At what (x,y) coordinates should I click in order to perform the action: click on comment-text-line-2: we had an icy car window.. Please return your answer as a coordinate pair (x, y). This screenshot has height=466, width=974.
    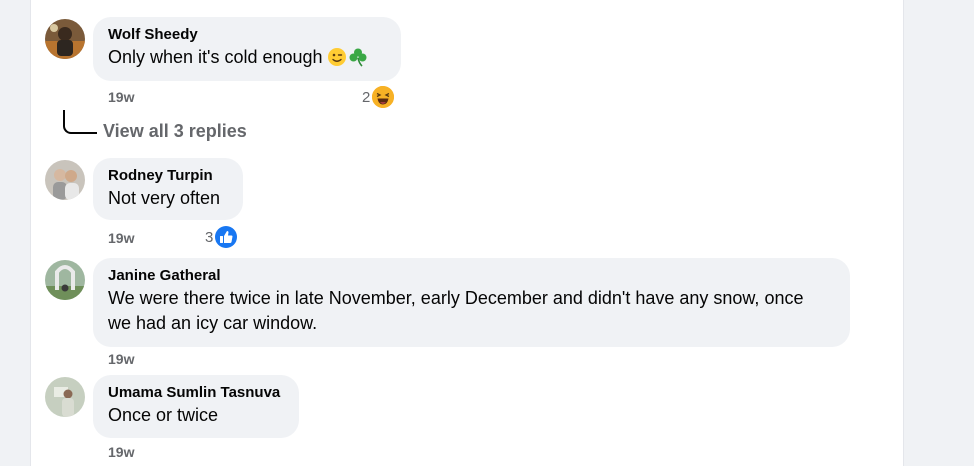
    Looking at the image, I should click on (213, 323).